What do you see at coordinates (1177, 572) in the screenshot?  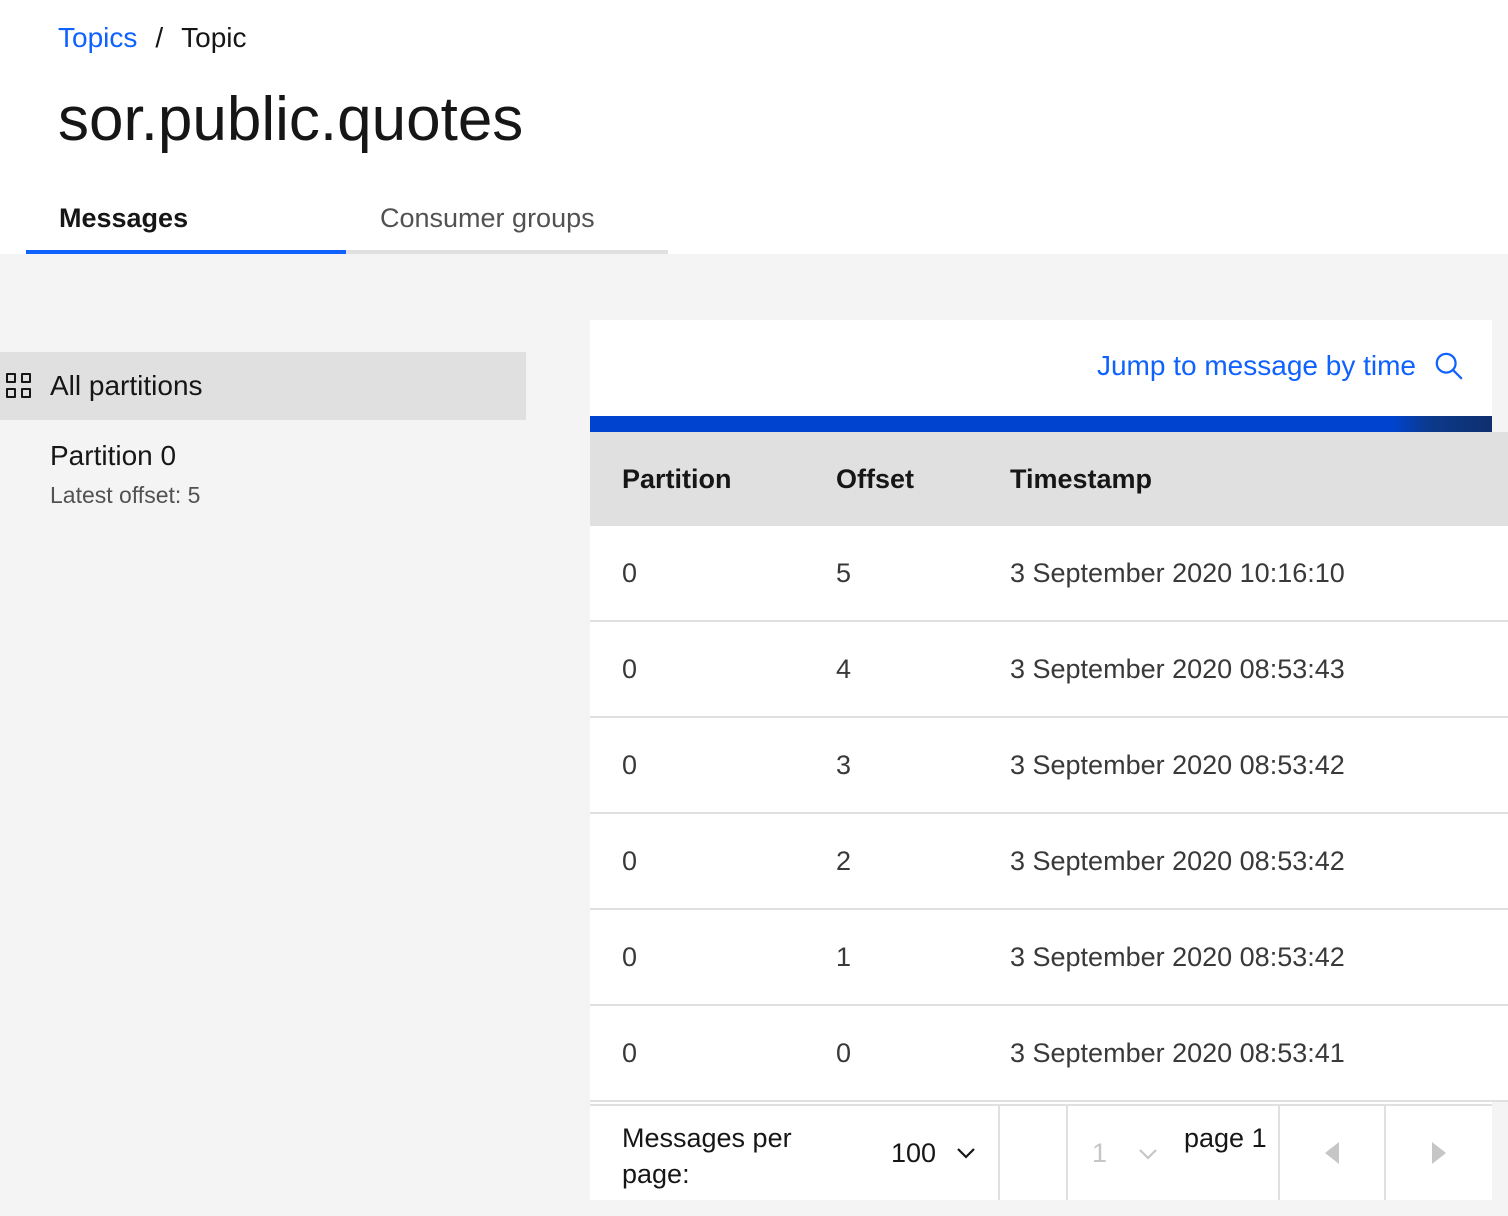 I see `cell-timestamp: 3 September 2020 10:16:10` at bounding box center [1177, 572].